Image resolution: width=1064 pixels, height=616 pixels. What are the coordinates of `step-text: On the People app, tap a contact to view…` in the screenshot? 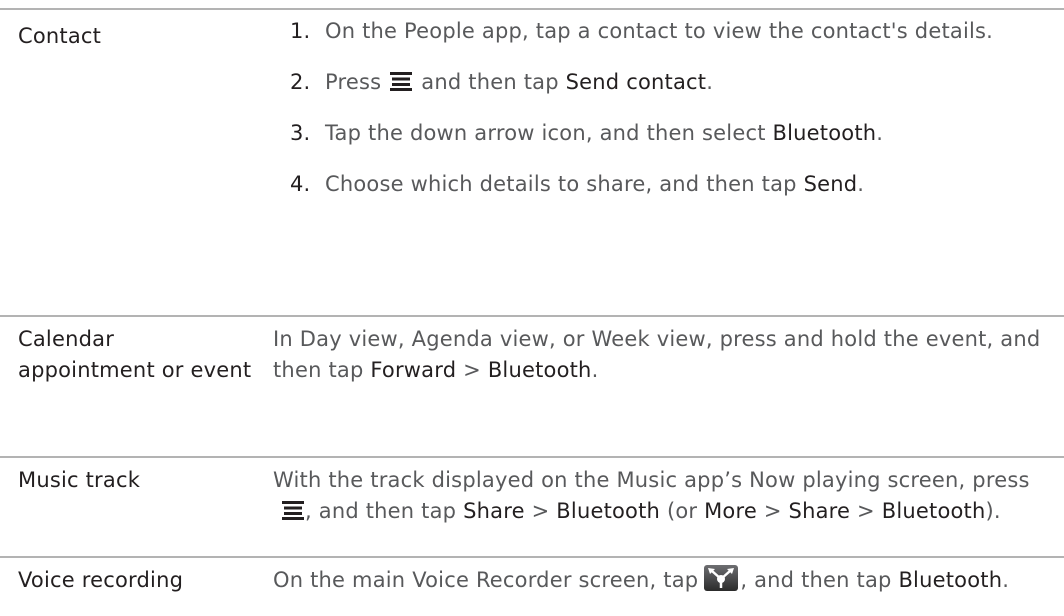 It's located at (659, 31).